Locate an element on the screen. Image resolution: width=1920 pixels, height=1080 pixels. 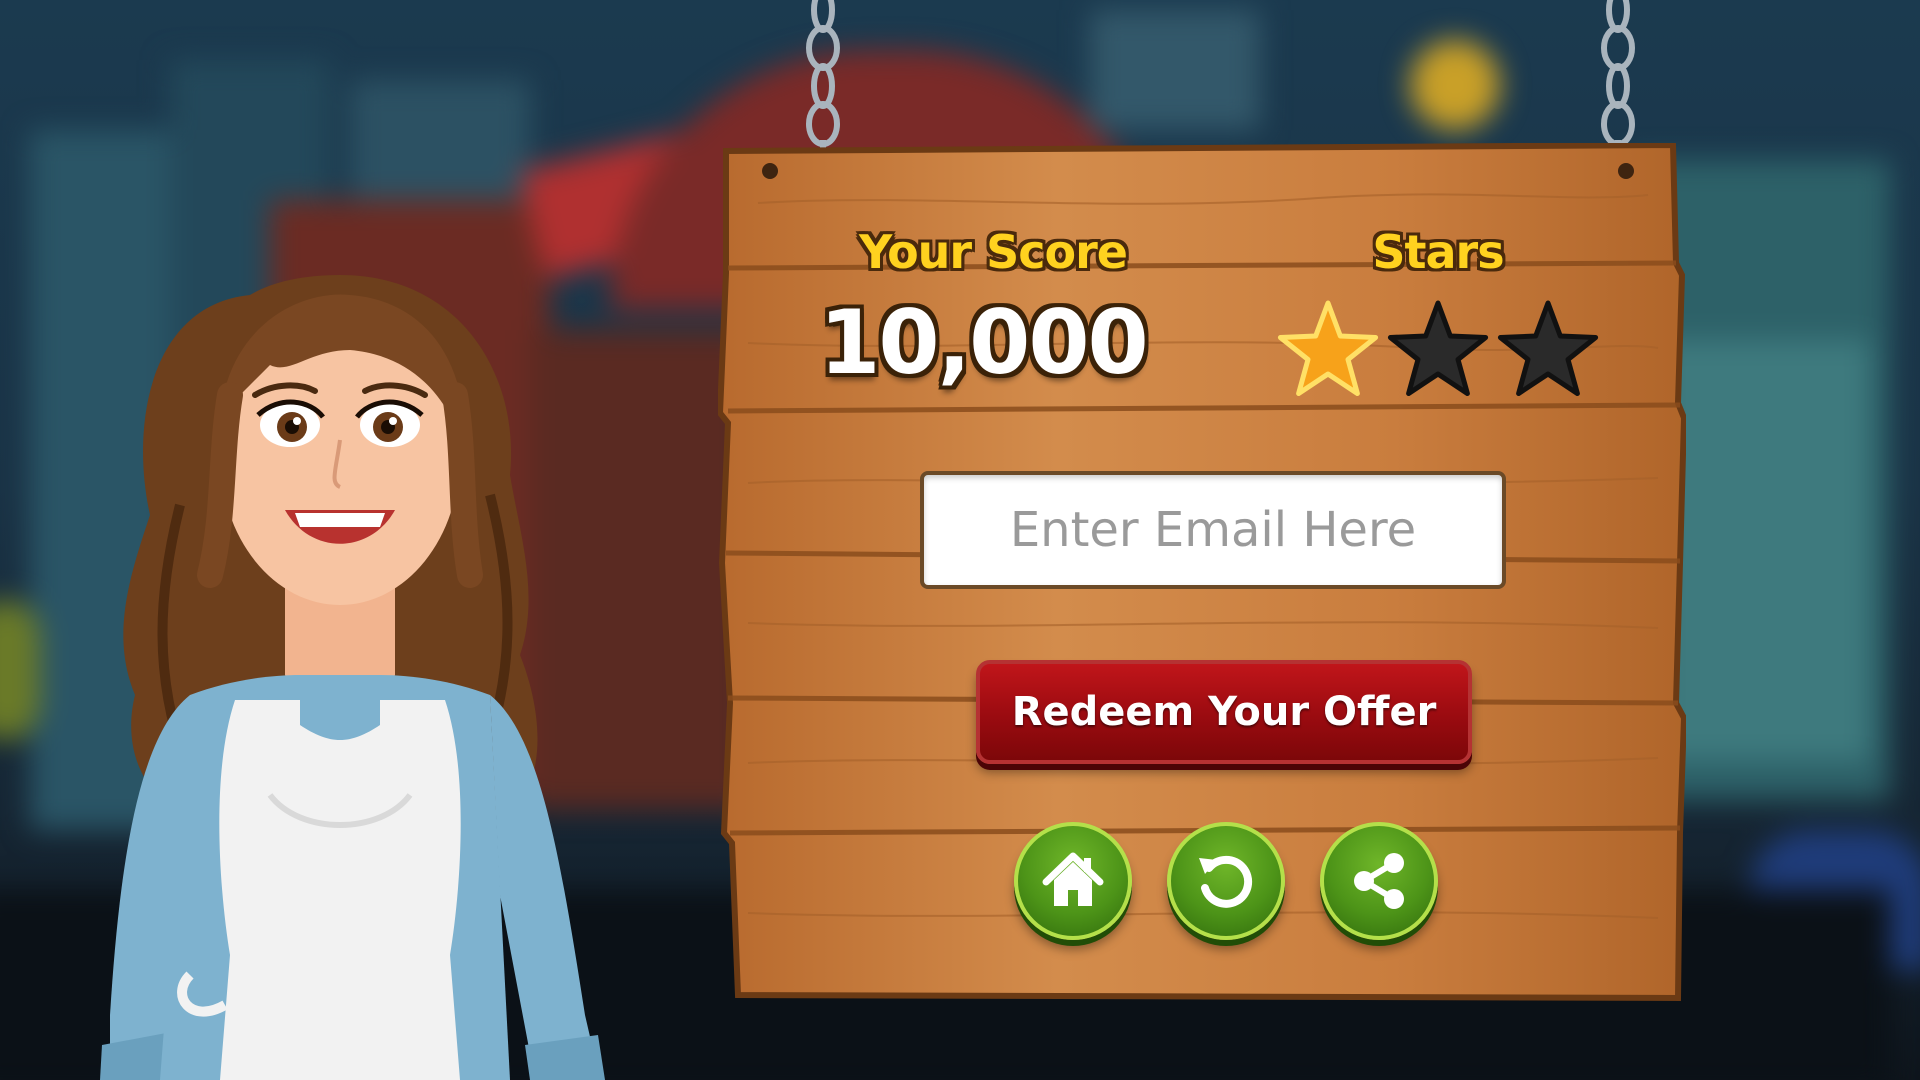
home-button is located at coordinates (1073, 881).